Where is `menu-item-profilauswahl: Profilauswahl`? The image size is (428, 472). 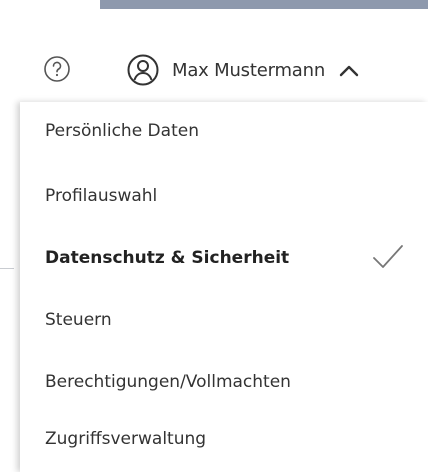 menu-item-profilauswahl: Profilauswahl is located at coordinates (101, 196).